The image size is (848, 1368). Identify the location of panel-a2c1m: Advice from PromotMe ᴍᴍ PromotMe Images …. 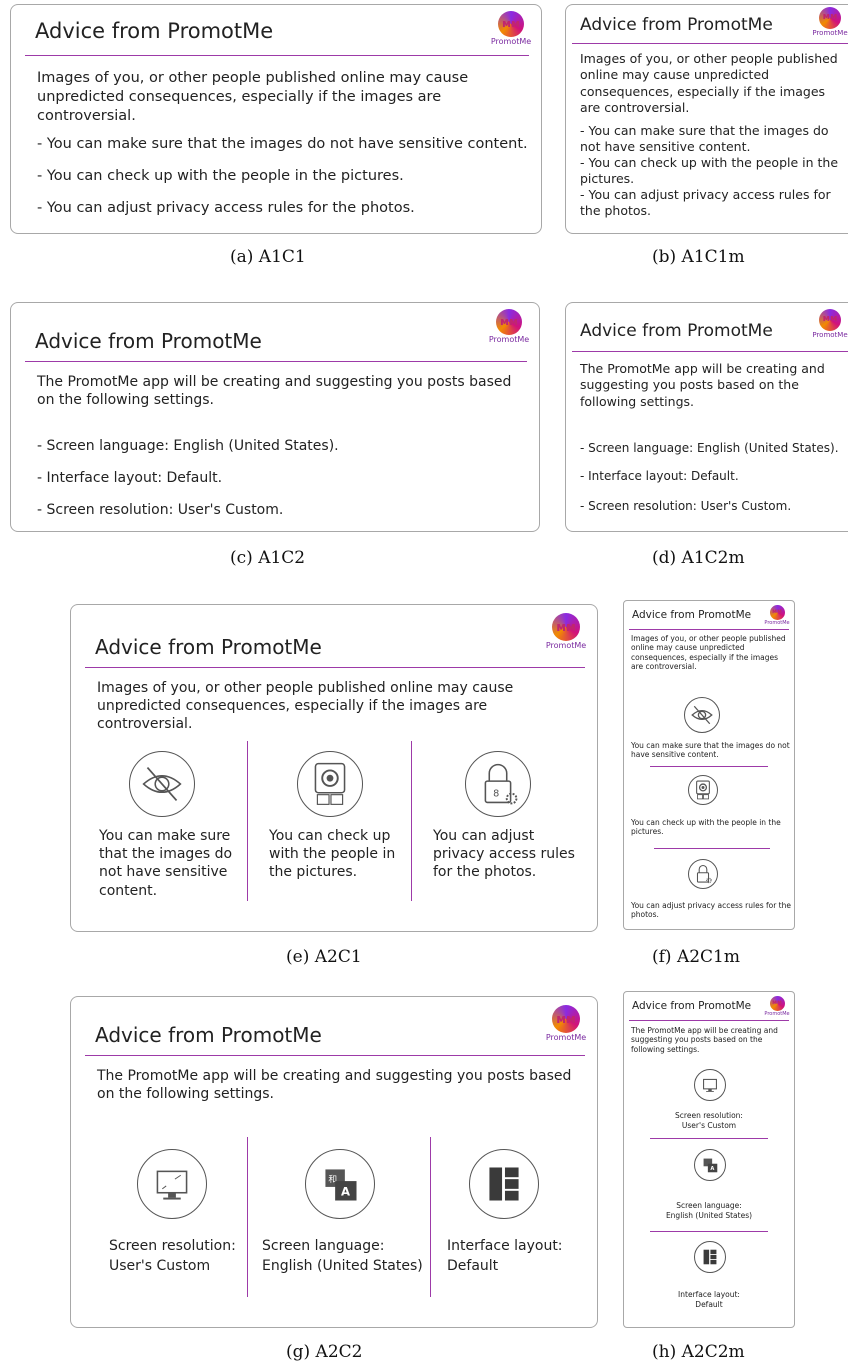
(709, 765).